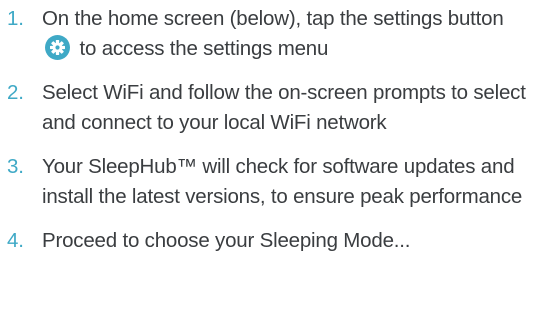  What do you see at coordinates (15, 240) in the screenshot?
I see `step-number: 4.` at bounding box center [15, 240].